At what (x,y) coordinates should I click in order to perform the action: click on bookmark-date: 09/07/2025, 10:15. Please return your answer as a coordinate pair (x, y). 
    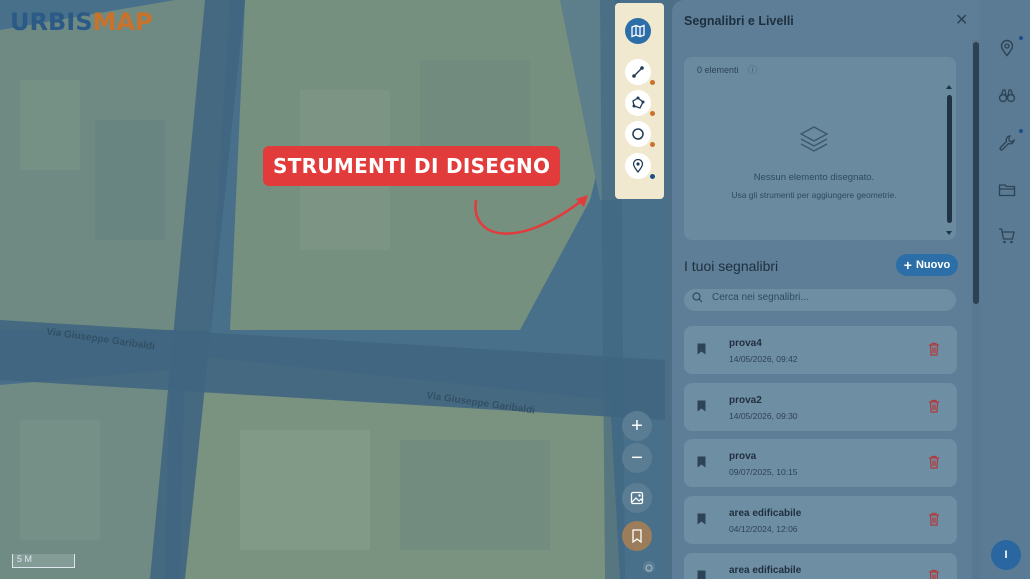
    Looking at the image, I should click on (763, 472).